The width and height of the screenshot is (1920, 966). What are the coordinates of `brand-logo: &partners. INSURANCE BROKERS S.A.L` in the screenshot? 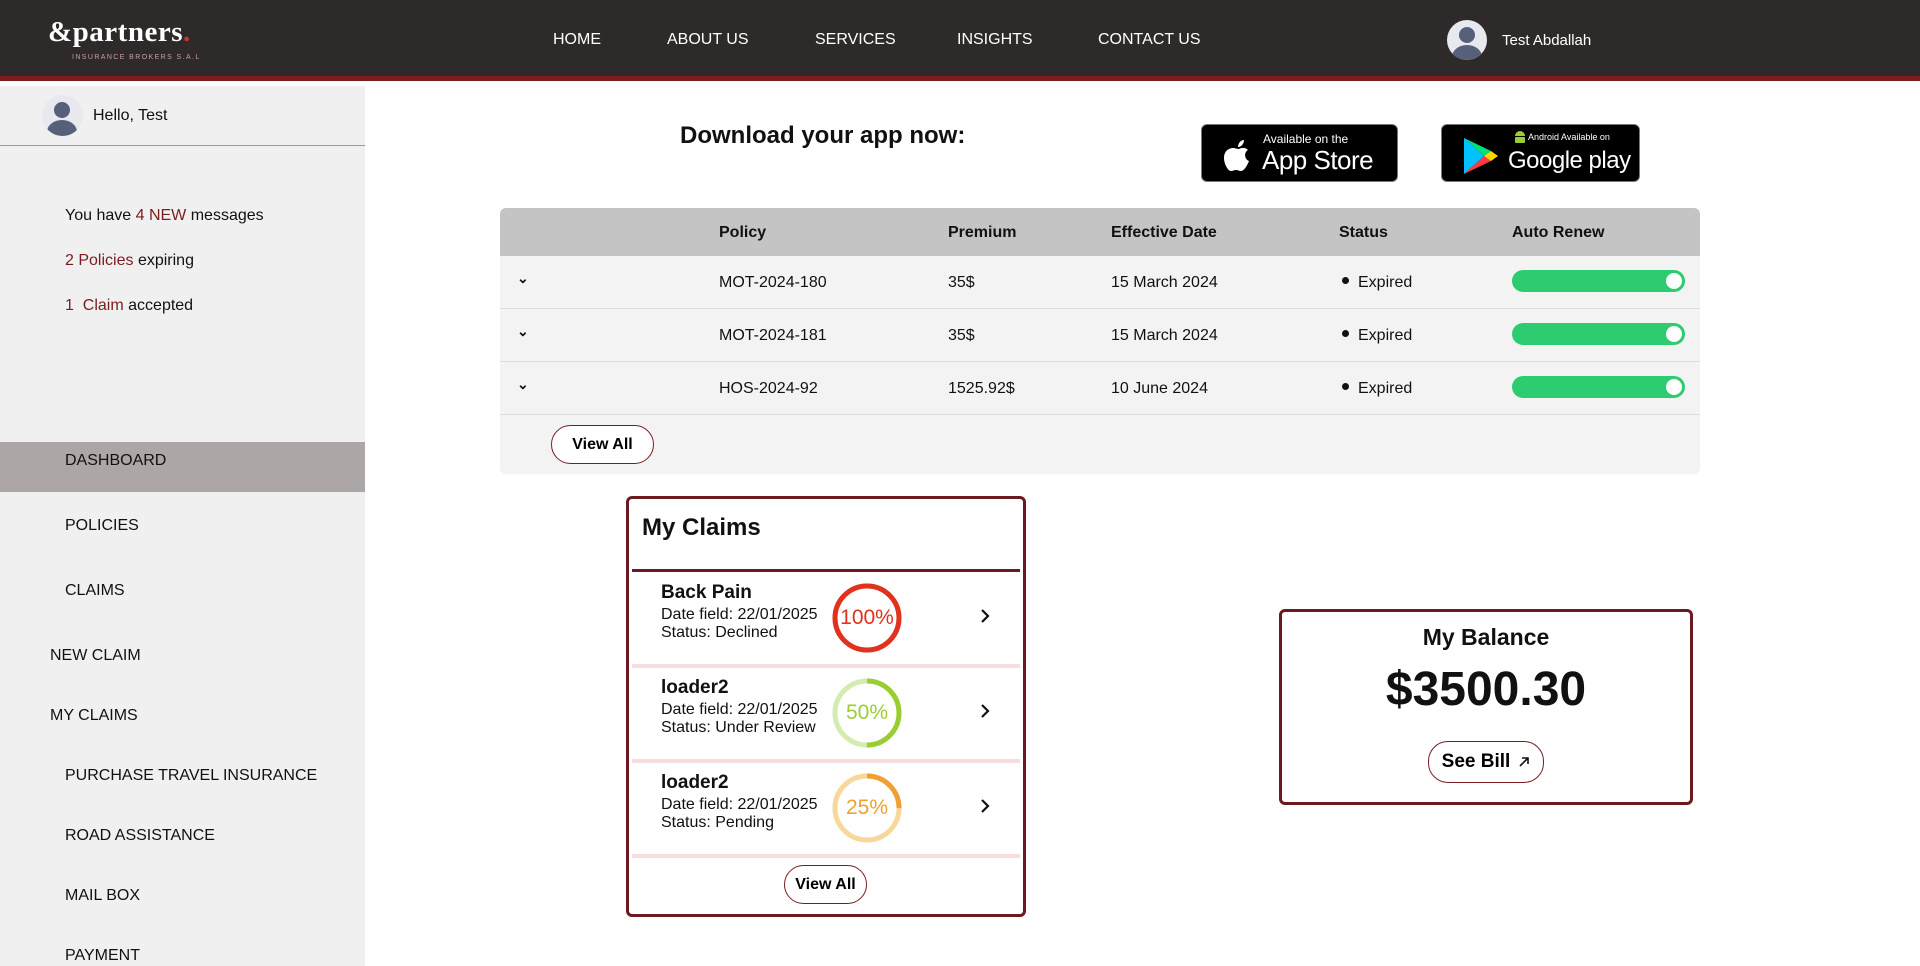 It's located at (123, 38).